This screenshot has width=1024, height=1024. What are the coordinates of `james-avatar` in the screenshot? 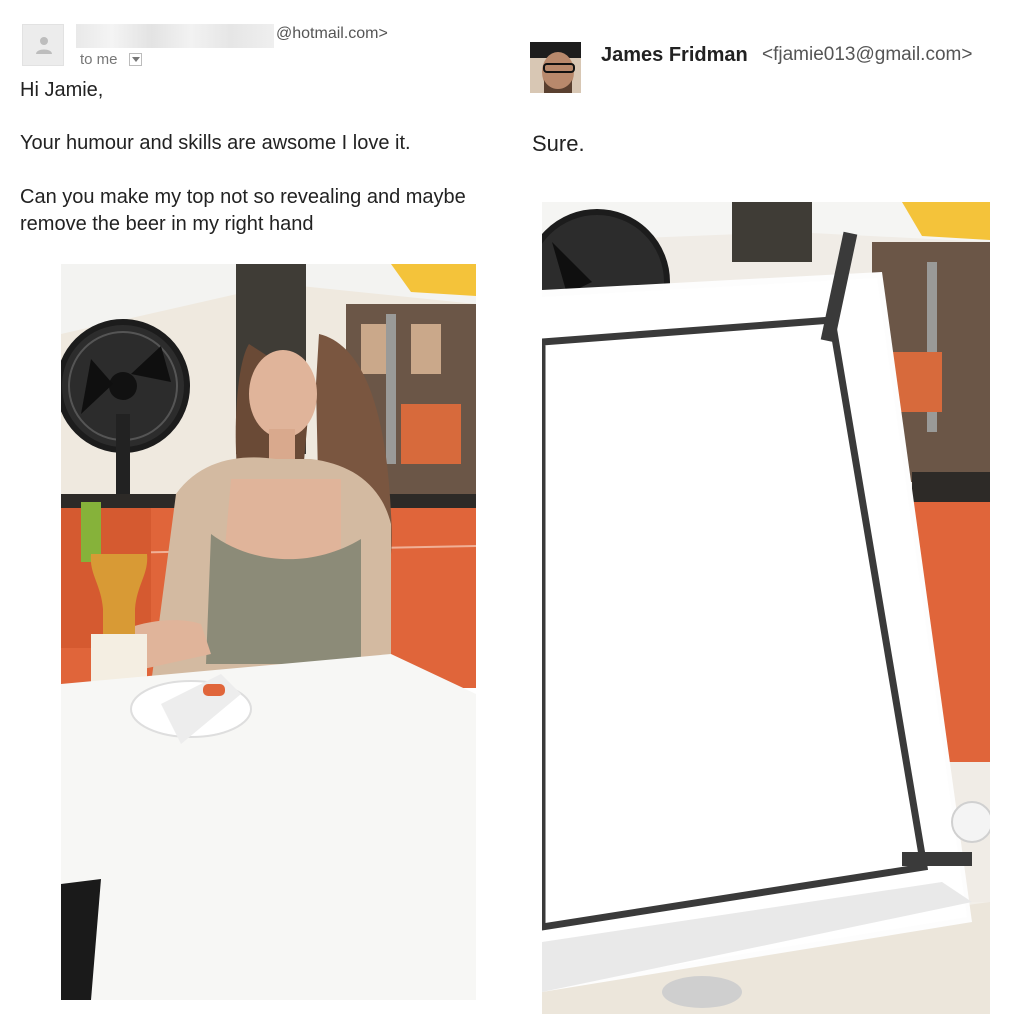 It's located at (555, 67).